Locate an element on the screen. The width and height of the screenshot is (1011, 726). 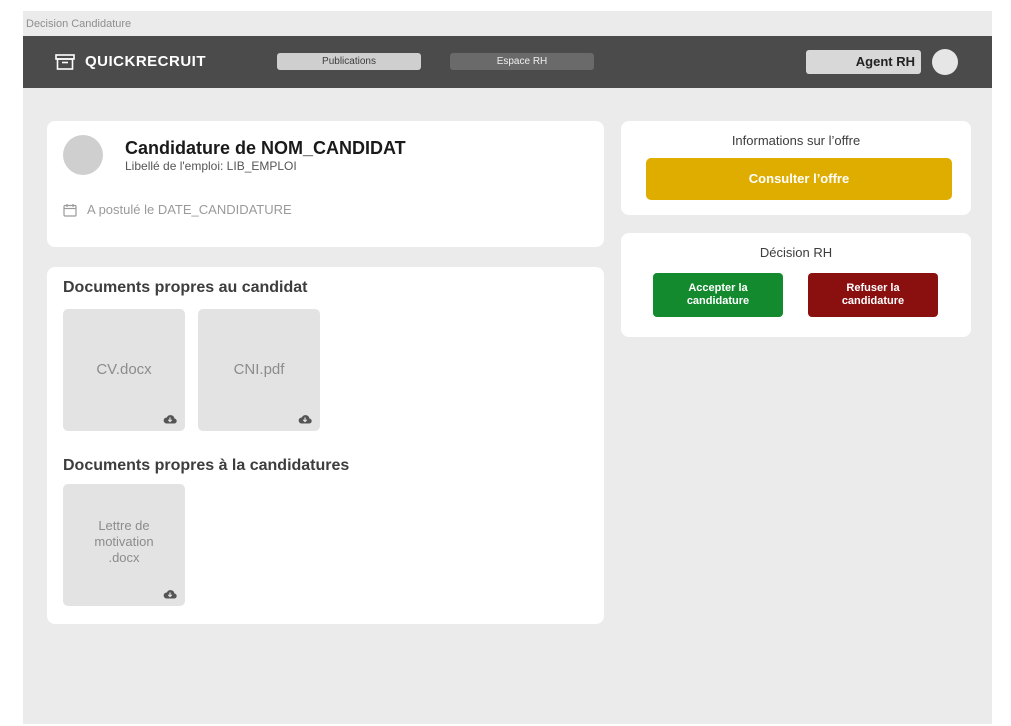
refuse-label-line: Refuser la is located at coordinates (873, 288).